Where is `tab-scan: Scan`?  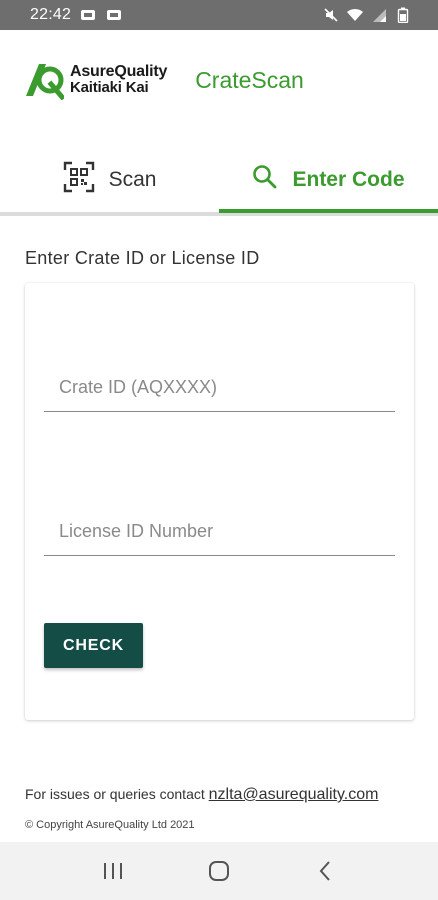
tab-scan: Scan is located at coordinates (109, 180).